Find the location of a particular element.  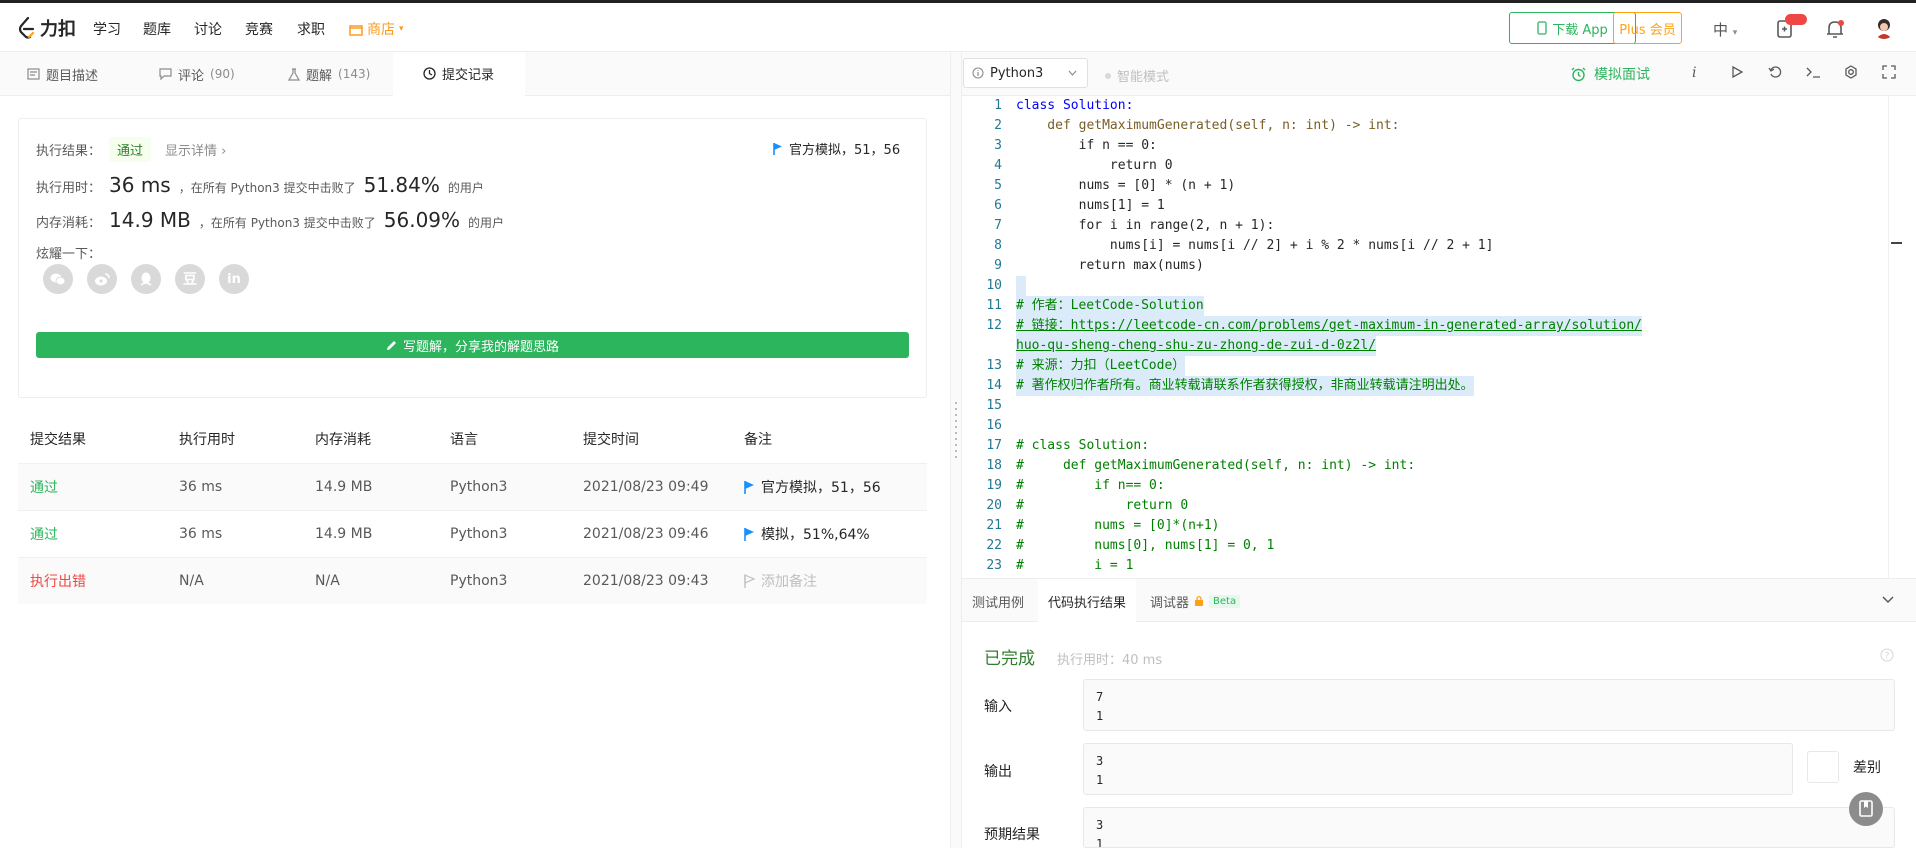

code-line: 19 # if n== 0: is located at coordinates (1432, 486).